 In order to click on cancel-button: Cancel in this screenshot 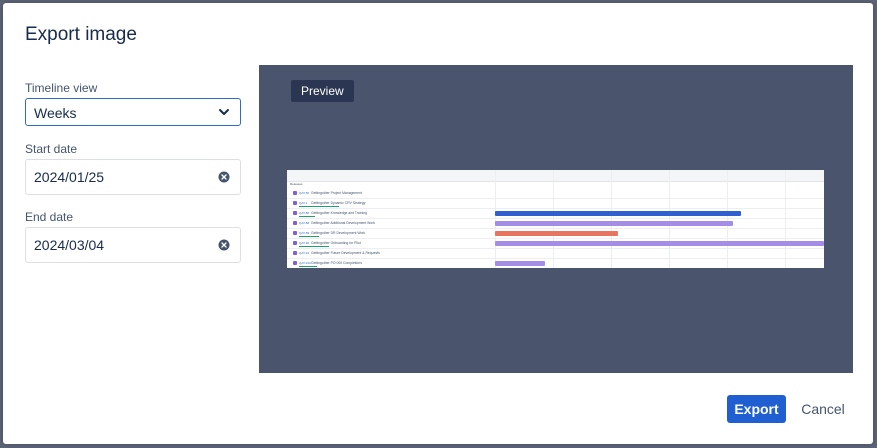, I will do `click(823, 409)`.